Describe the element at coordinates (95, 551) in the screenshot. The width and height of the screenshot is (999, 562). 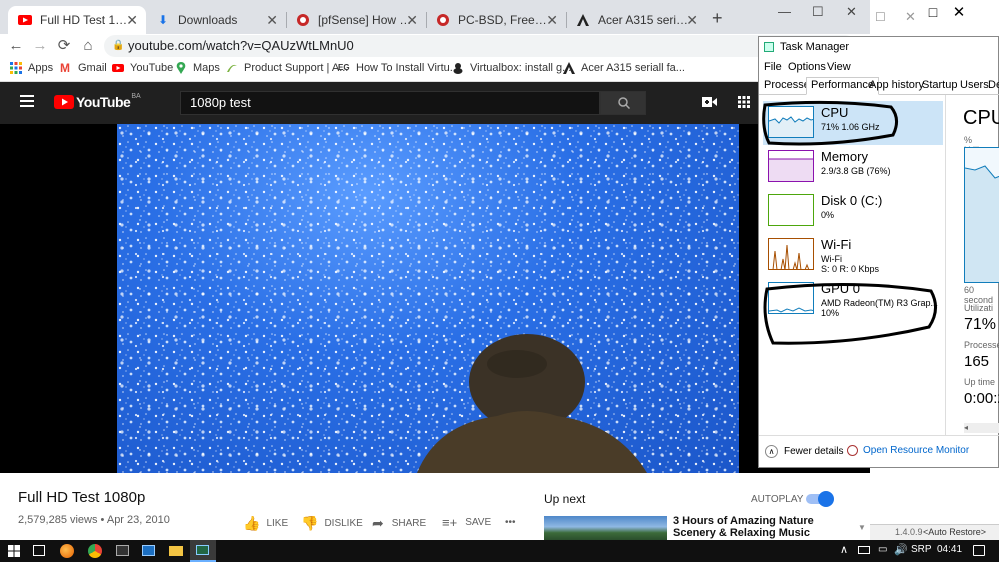
I see `chrome-icon` at that location.